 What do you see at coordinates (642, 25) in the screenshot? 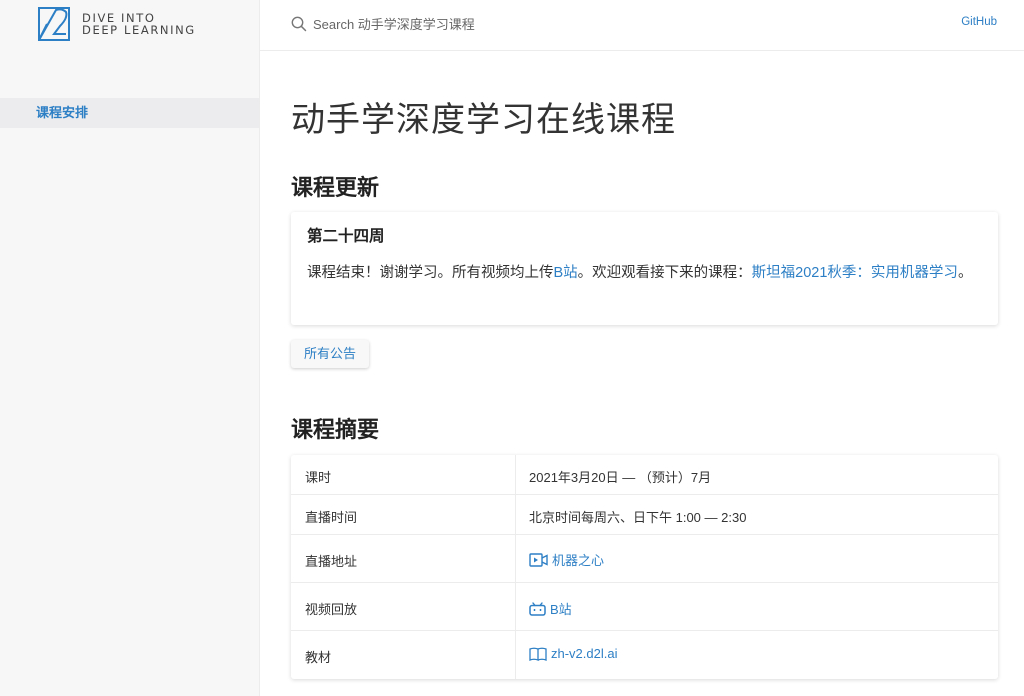
I see `top-bar: Search 动手学深度学习课程 GitHub` at bounding box center [642, 25].